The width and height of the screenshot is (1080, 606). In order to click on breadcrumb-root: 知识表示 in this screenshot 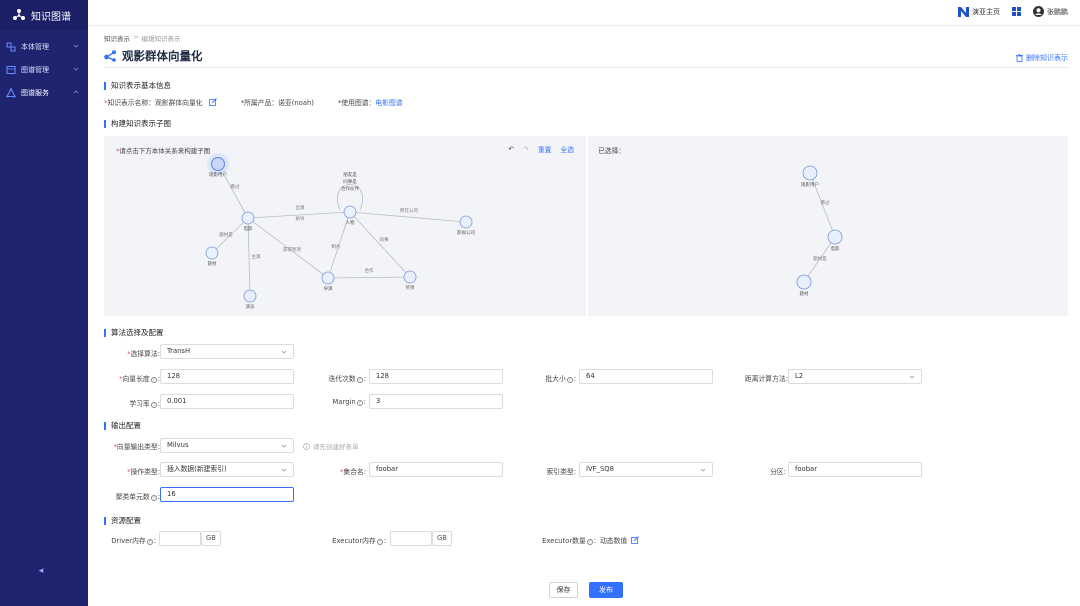, I will do `click(117, 38)`.